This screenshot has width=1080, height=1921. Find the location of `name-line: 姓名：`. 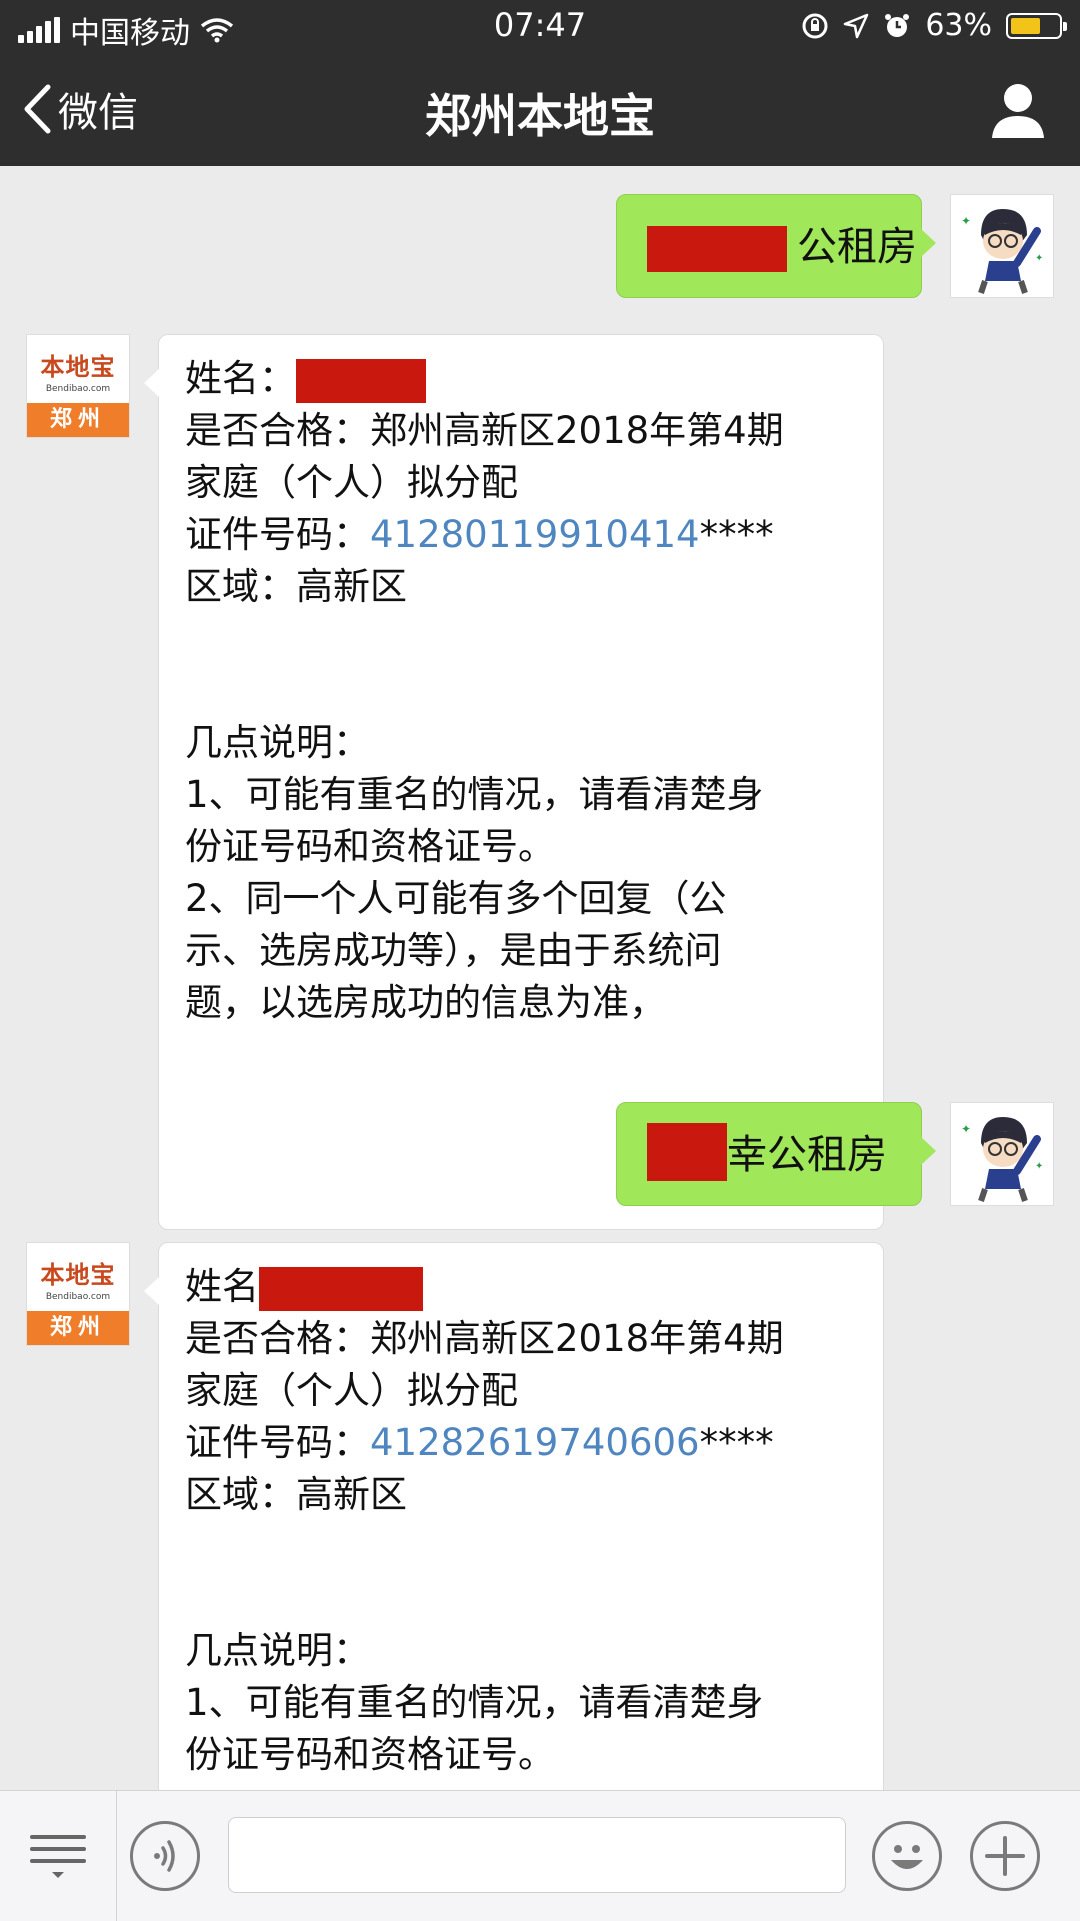

name-line: 姓名： is located at coordinates (521, 379).